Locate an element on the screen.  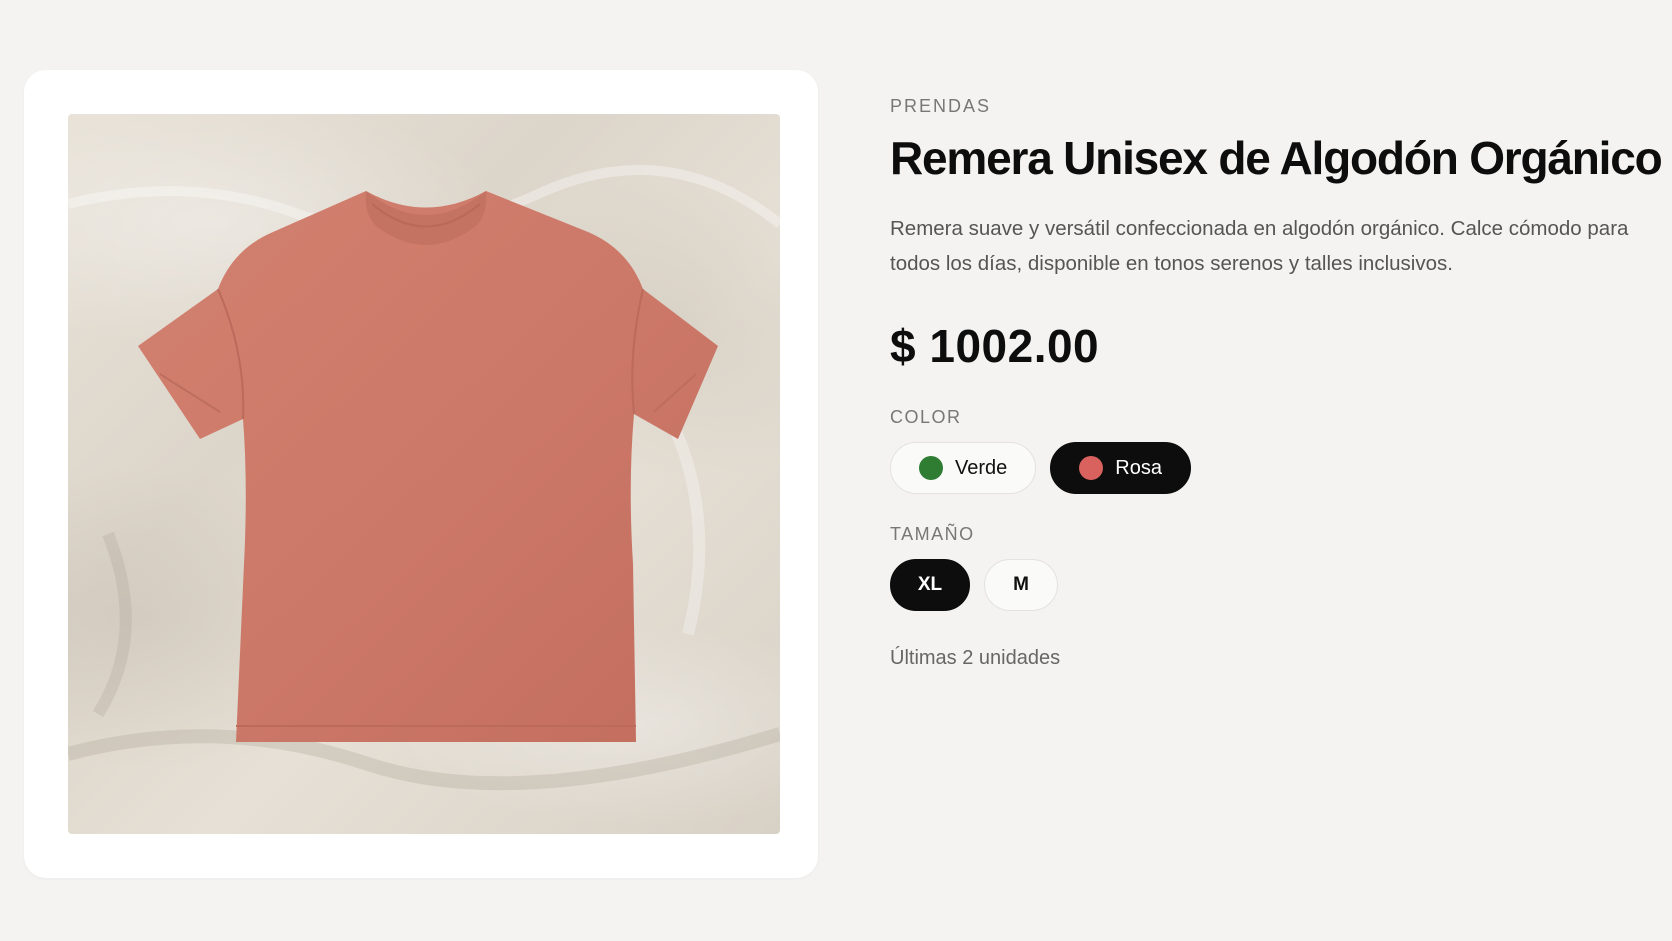
color-section-label: COLOR is located at coordinates (926, 417).